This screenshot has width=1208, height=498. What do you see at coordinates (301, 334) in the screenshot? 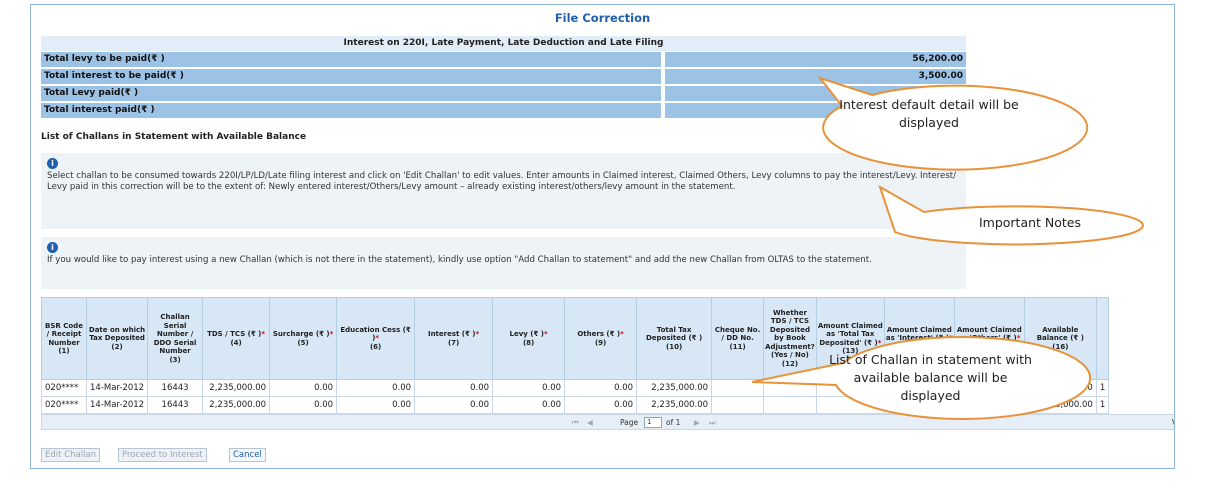
I see `column-label: Surcharge (₹ )` at bounding box center [301, 334].